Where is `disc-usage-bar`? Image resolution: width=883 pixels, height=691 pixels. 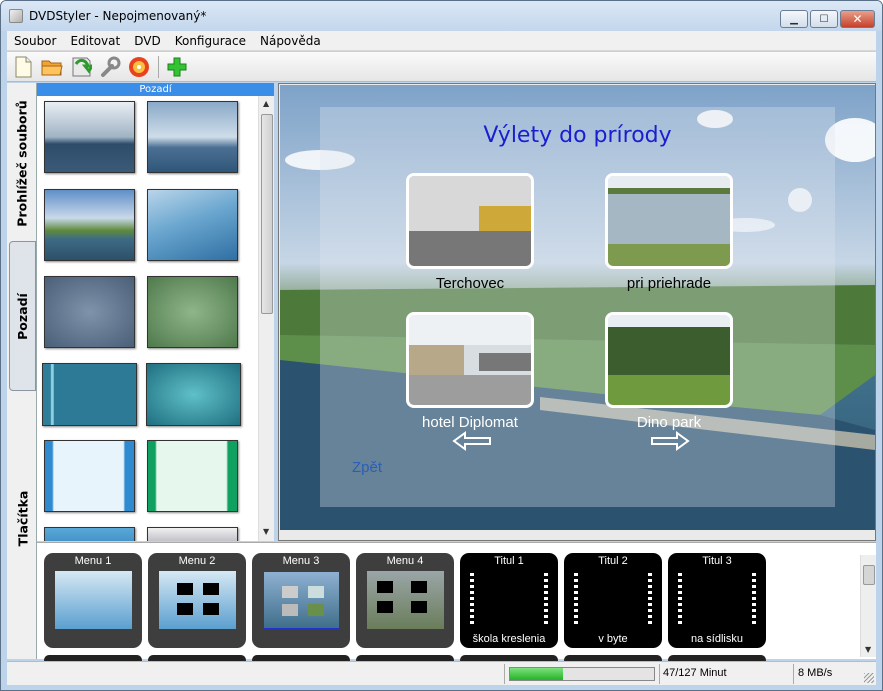
disc-usage-bar is located at coordinates (582, 674).